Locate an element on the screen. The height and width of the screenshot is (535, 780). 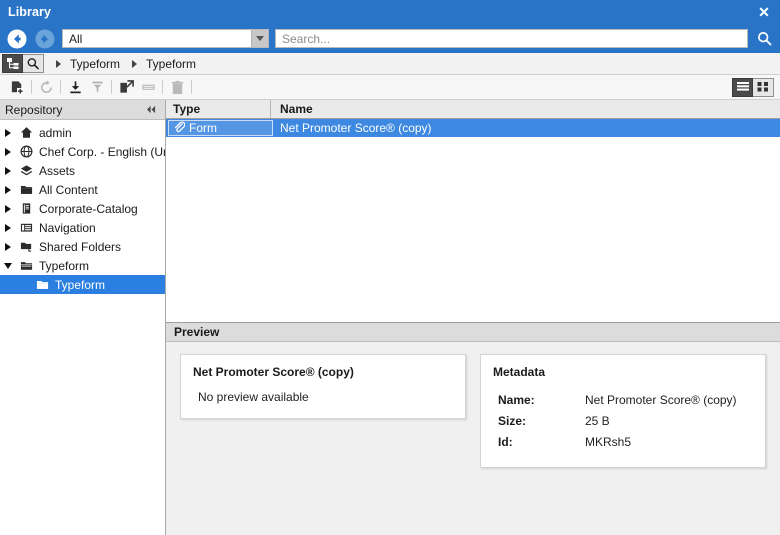
metadata-key: Size: is located at coordinates (512, 421).